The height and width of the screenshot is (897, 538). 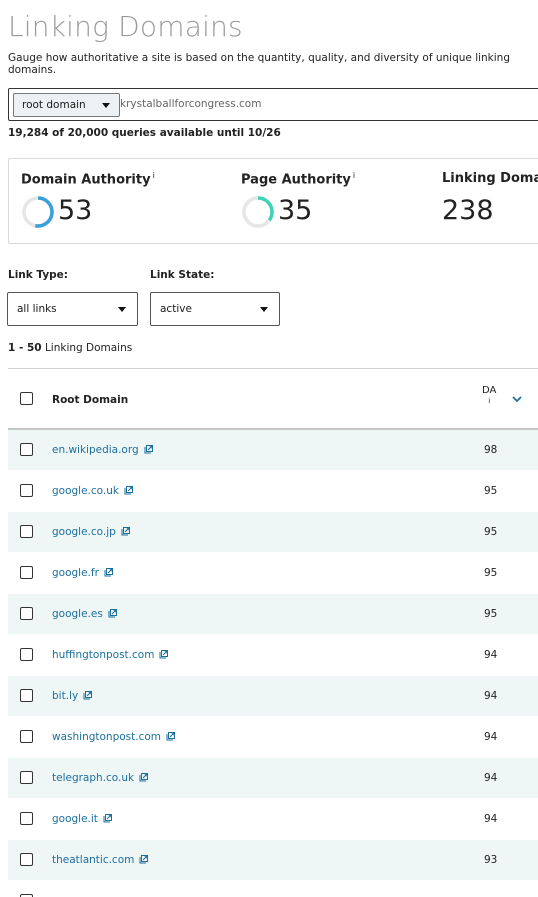 What do you see at coordinates (489, 390) in the screenshot?
I see `column-da-label: DA` at bounding box center [489, 390].